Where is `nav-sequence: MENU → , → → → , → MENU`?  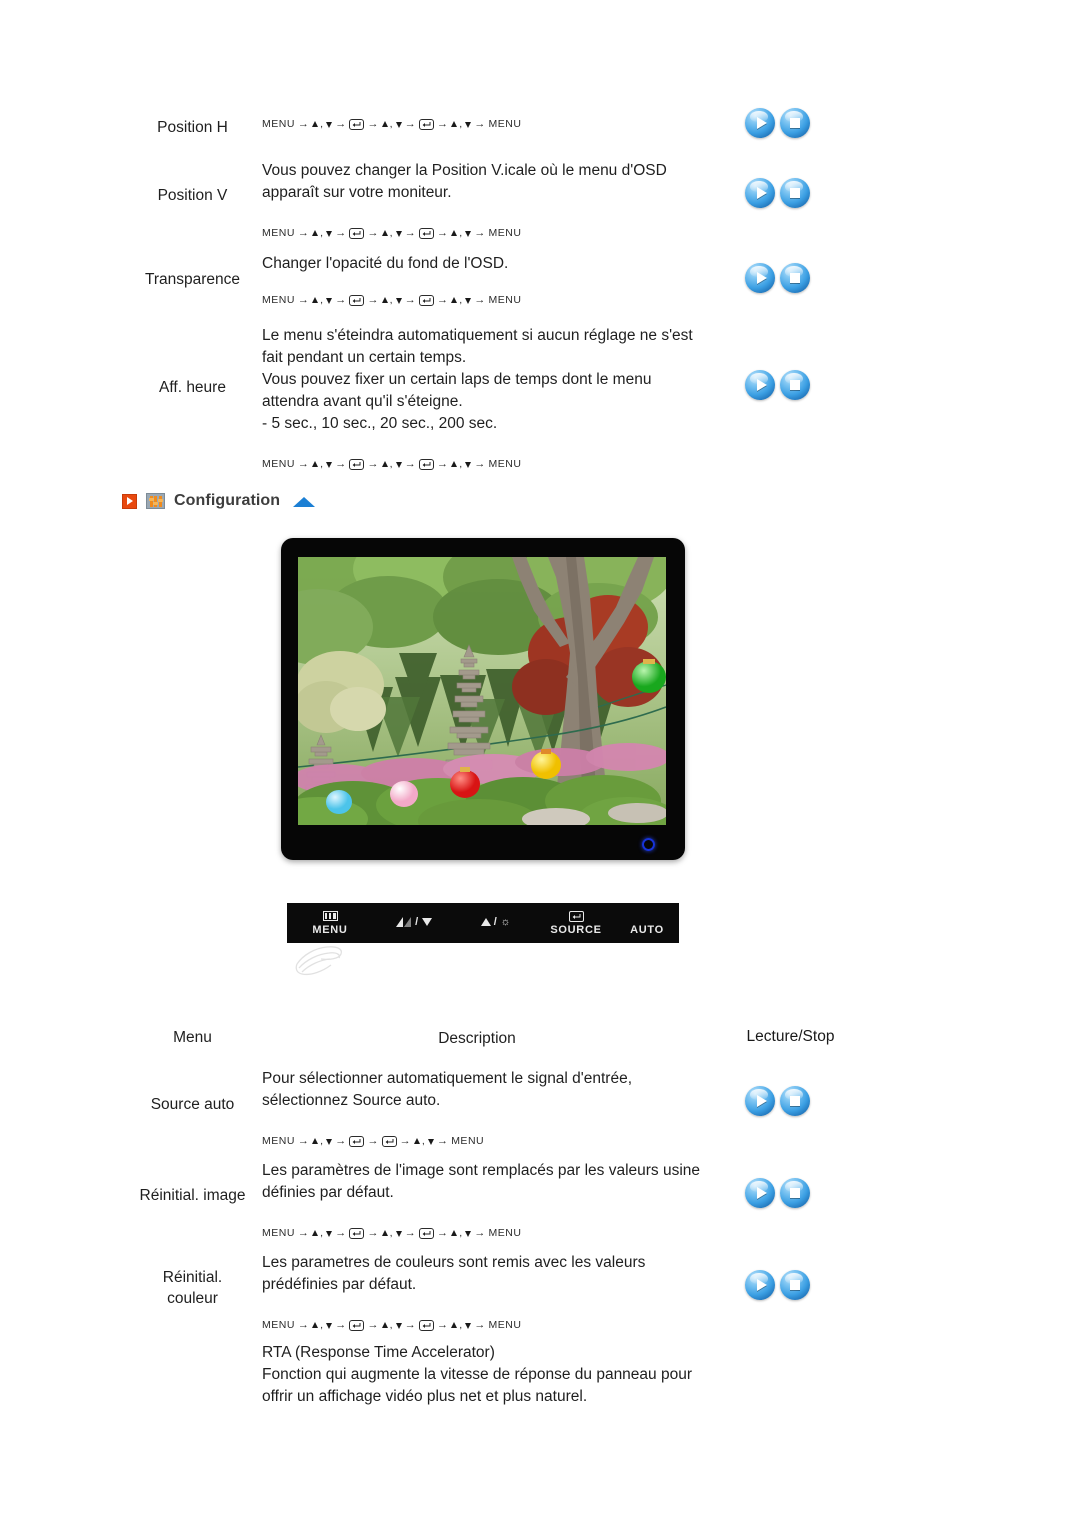
nav-sequence: MENU → , → → → , → MENU is located at coordinates (477, 1142).